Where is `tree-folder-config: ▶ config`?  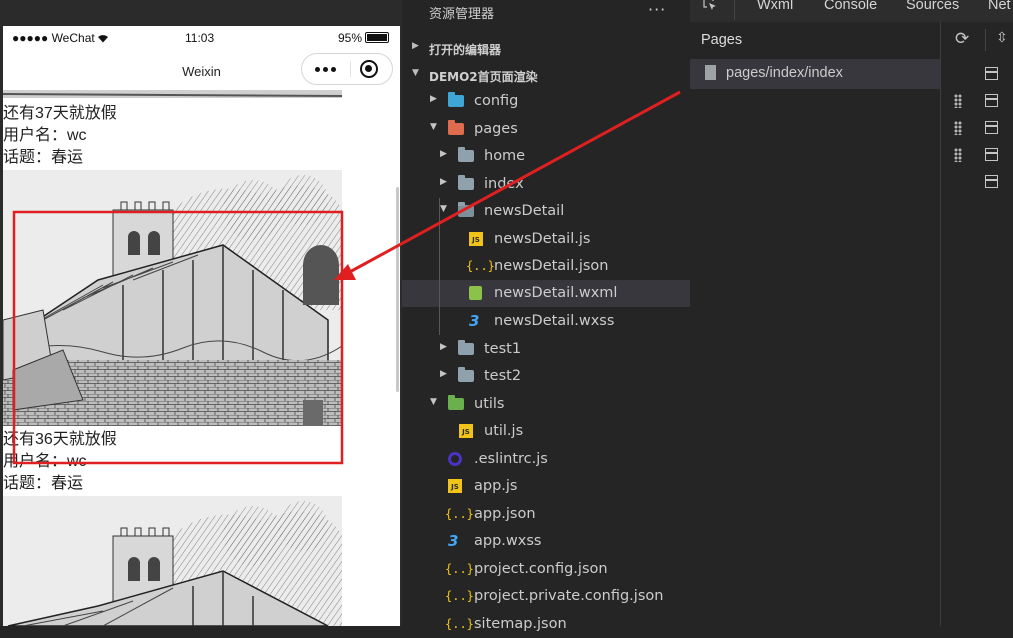
tree-folder-config: ▶ config is located at coordinates (546, 101).